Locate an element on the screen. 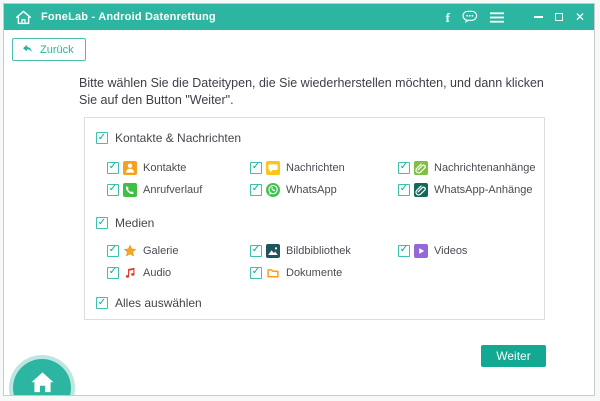 The height and width of the screenshot is (401, 600). item-label: WhatsApp-Anhänge is located at coordinates (483, 189).